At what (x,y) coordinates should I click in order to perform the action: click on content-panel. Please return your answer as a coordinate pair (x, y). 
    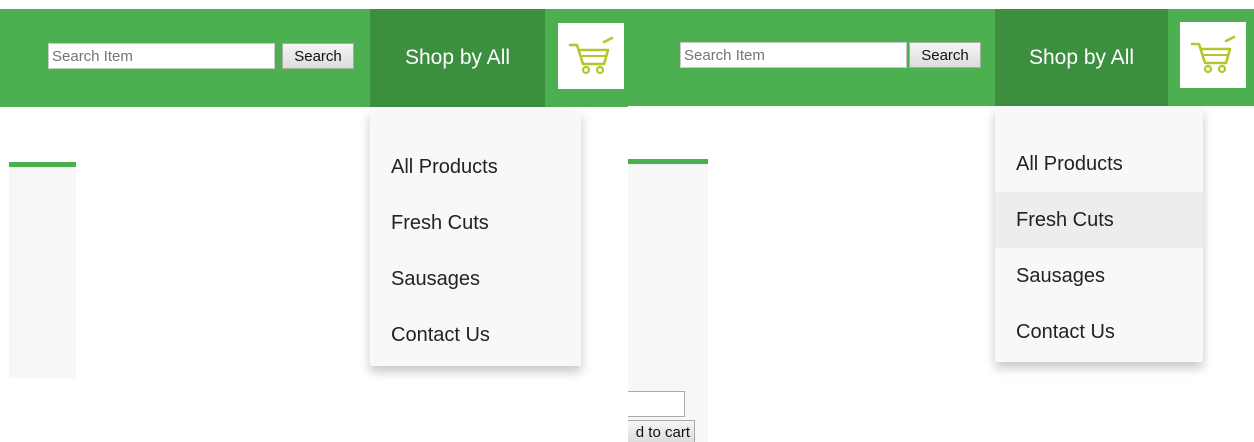
    Looking at the image, I should click on (42, 272).